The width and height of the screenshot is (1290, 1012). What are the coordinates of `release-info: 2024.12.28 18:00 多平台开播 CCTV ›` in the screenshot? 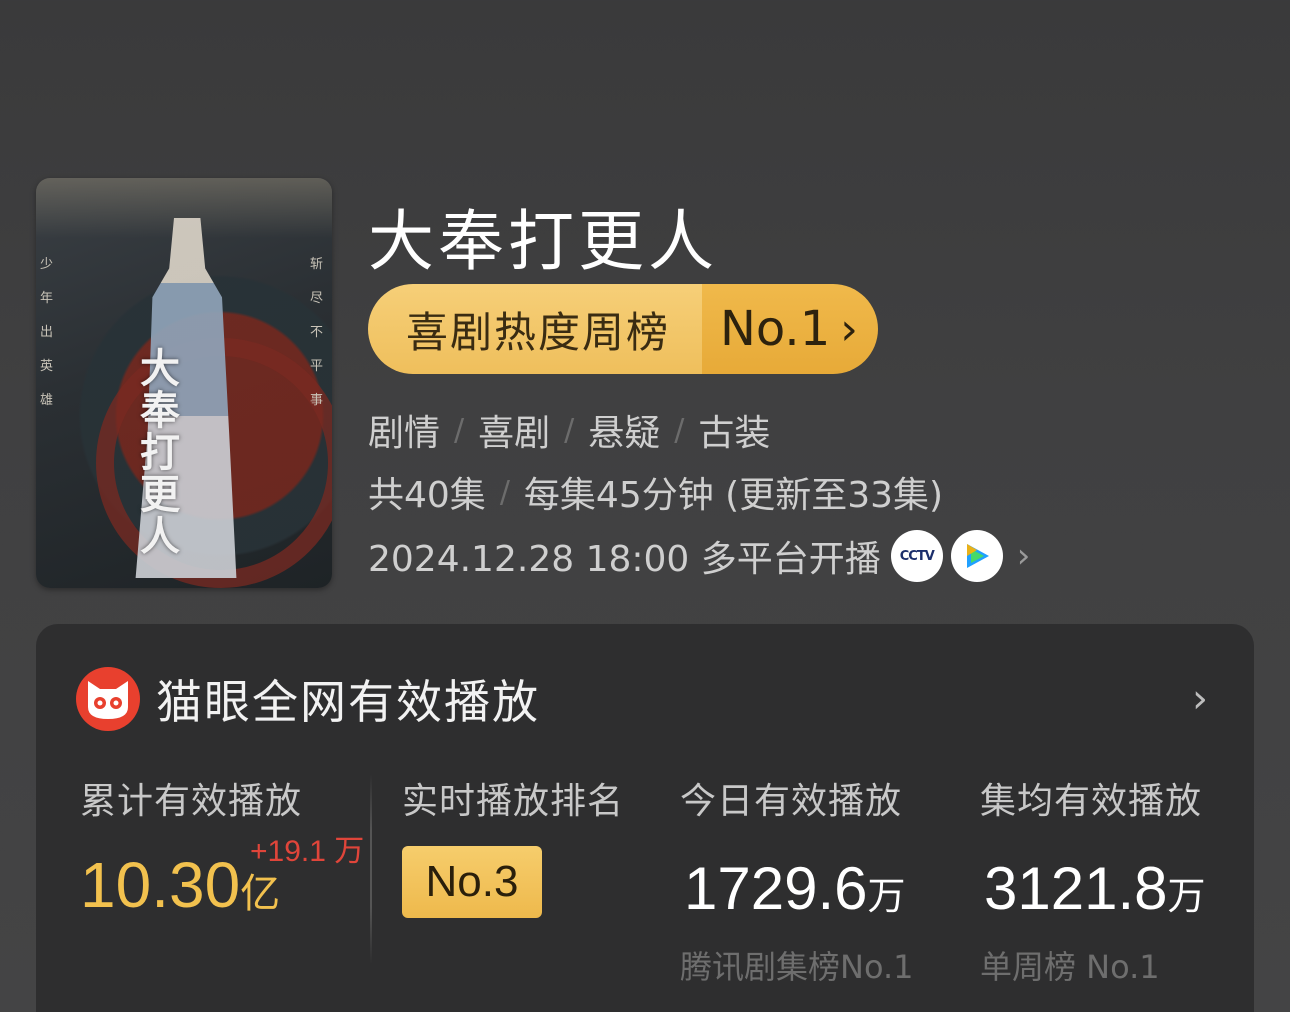 It's located at (699, 556).